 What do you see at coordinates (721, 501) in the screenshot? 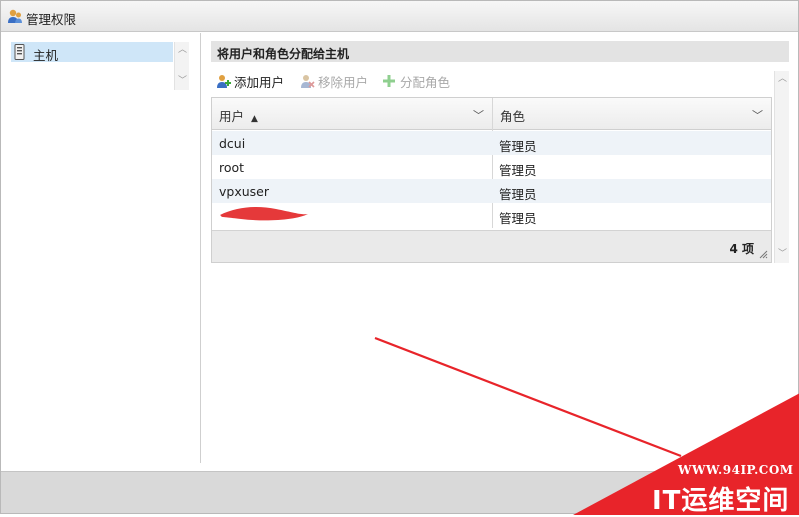
I see `watermark-text: IT运维空间` at bounding box center [721, 501].